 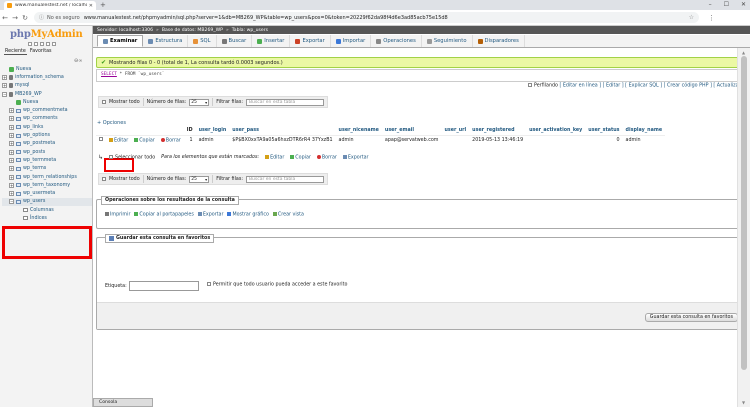 What do you see at coordinates (42, 44) in the screenshot?
I see `docs-icon` at bounding box center [42, 44].